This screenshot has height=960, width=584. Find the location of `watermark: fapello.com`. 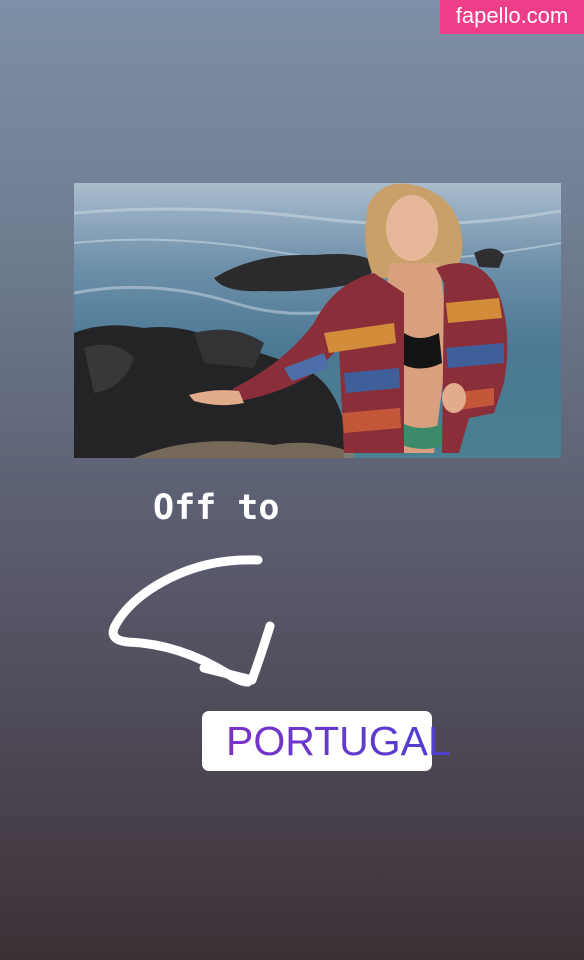

watermark: fapello.com is located at coordinates (512, 17).